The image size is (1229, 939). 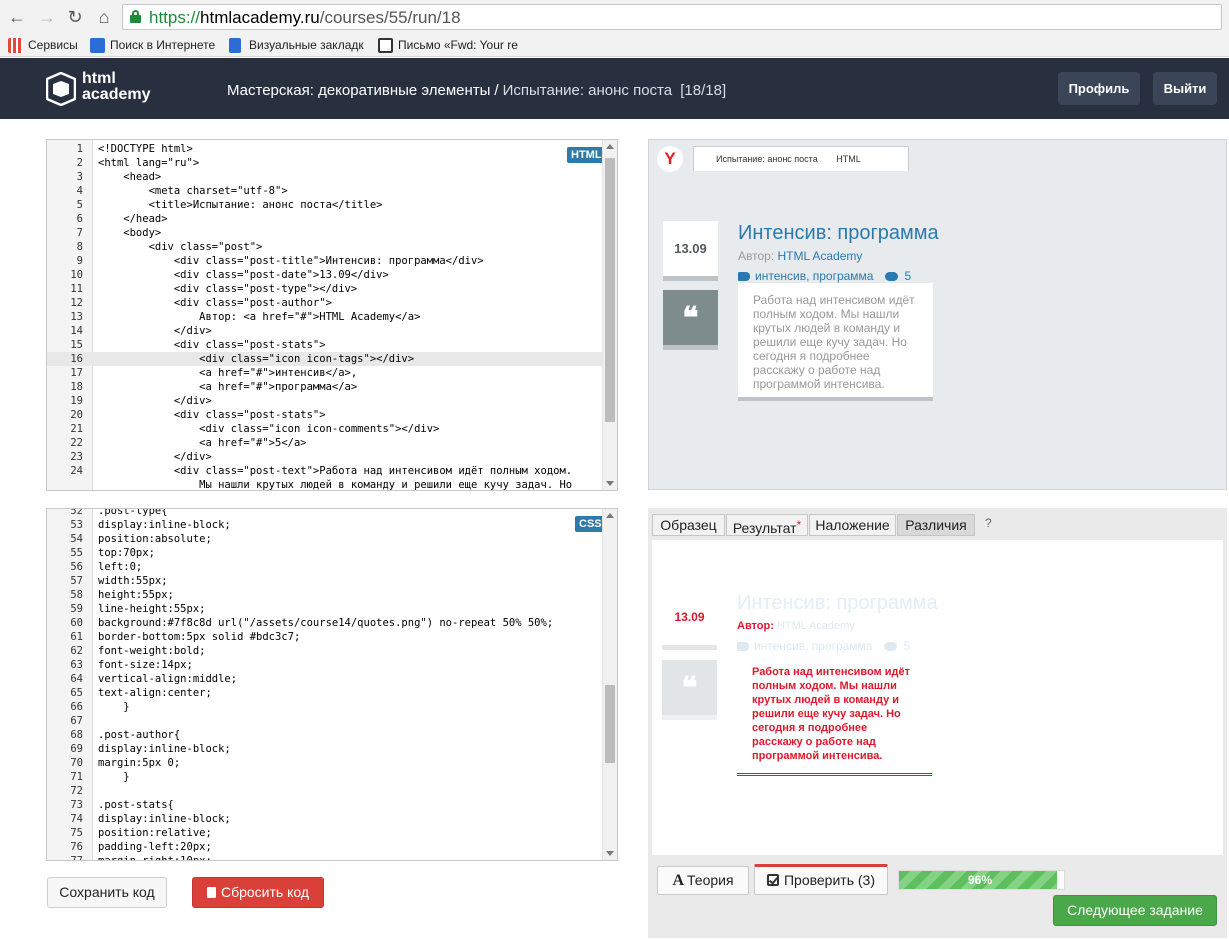 I want to click on back-icon: ←, so click(x=17, y=17).